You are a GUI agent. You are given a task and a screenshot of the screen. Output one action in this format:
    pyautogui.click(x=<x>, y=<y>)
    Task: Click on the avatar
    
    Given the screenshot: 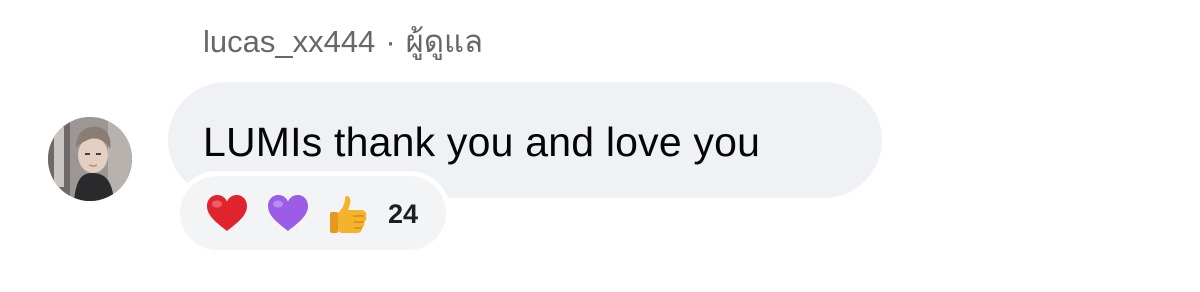 What is the action you would take?
    pyautogui.click(x=90, y=159)
    